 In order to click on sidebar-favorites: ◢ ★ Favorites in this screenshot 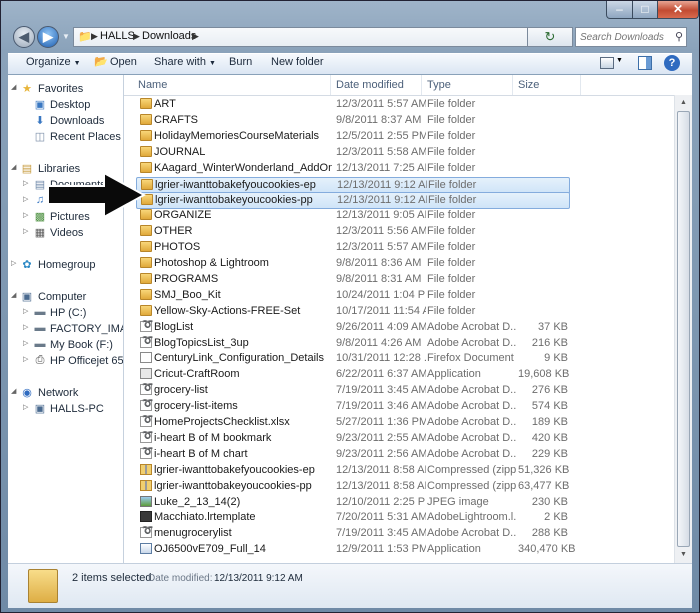, I will do `click(65, 90)`.